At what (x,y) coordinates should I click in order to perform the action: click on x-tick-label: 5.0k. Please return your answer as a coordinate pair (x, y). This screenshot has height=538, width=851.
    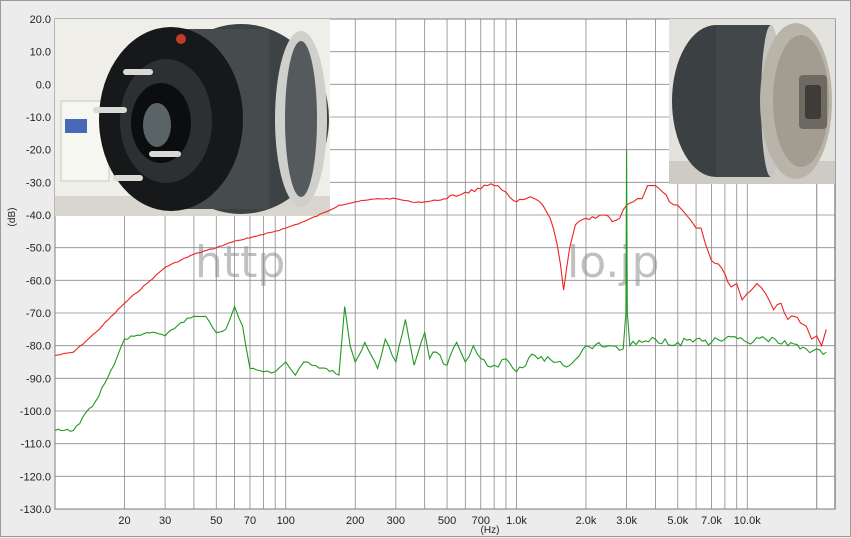
    Looking at the image, I should click on (677, 521).